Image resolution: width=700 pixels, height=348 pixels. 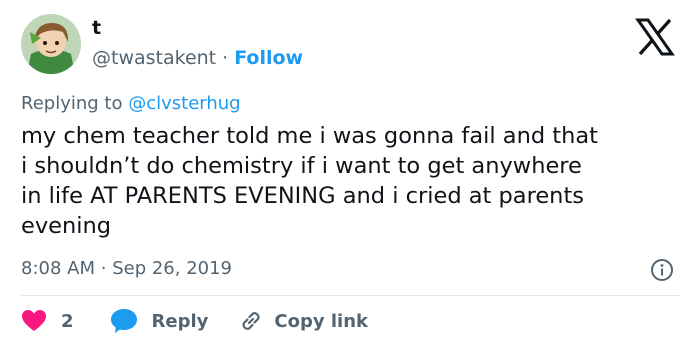 I want to click on avatar, so click(x=51, y=44).